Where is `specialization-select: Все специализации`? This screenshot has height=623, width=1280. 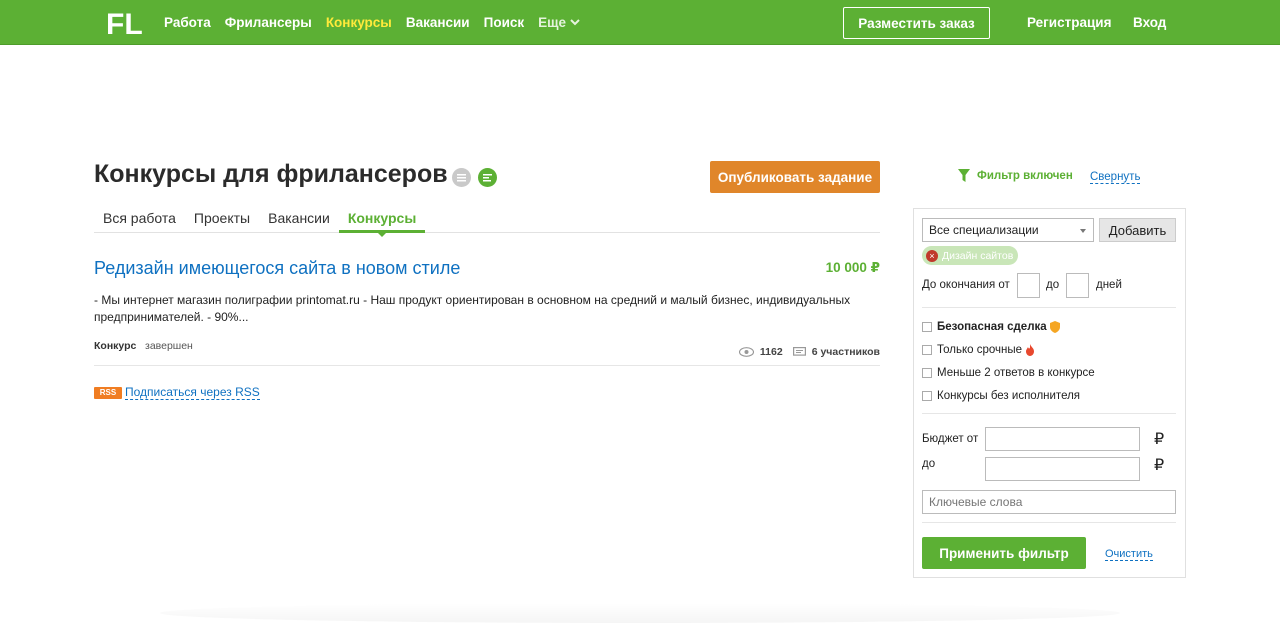
specialization-select: Все специализации is located at coordinates (1008, 230).